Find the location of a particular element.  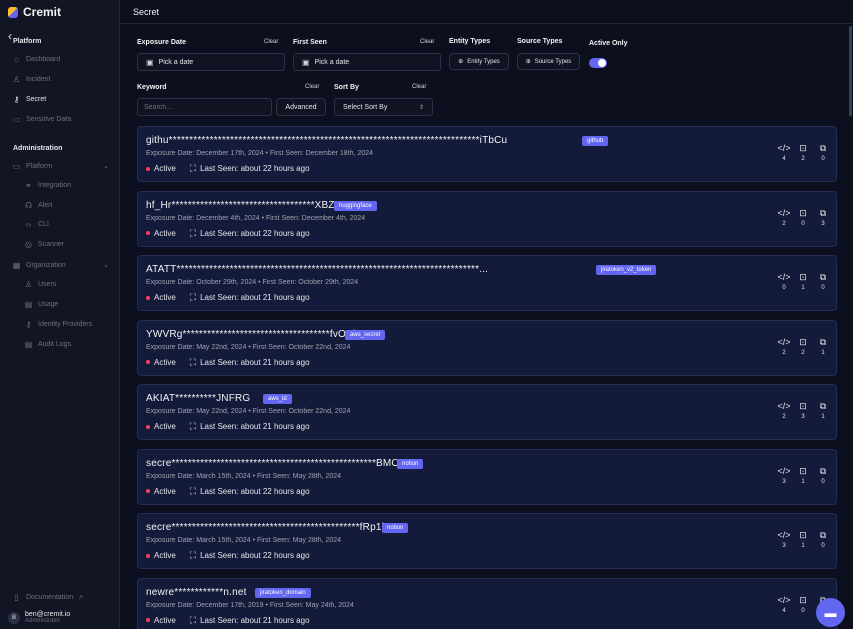

entity-types-button: ⊕ Entity Types is located at coordinates (479, 61).